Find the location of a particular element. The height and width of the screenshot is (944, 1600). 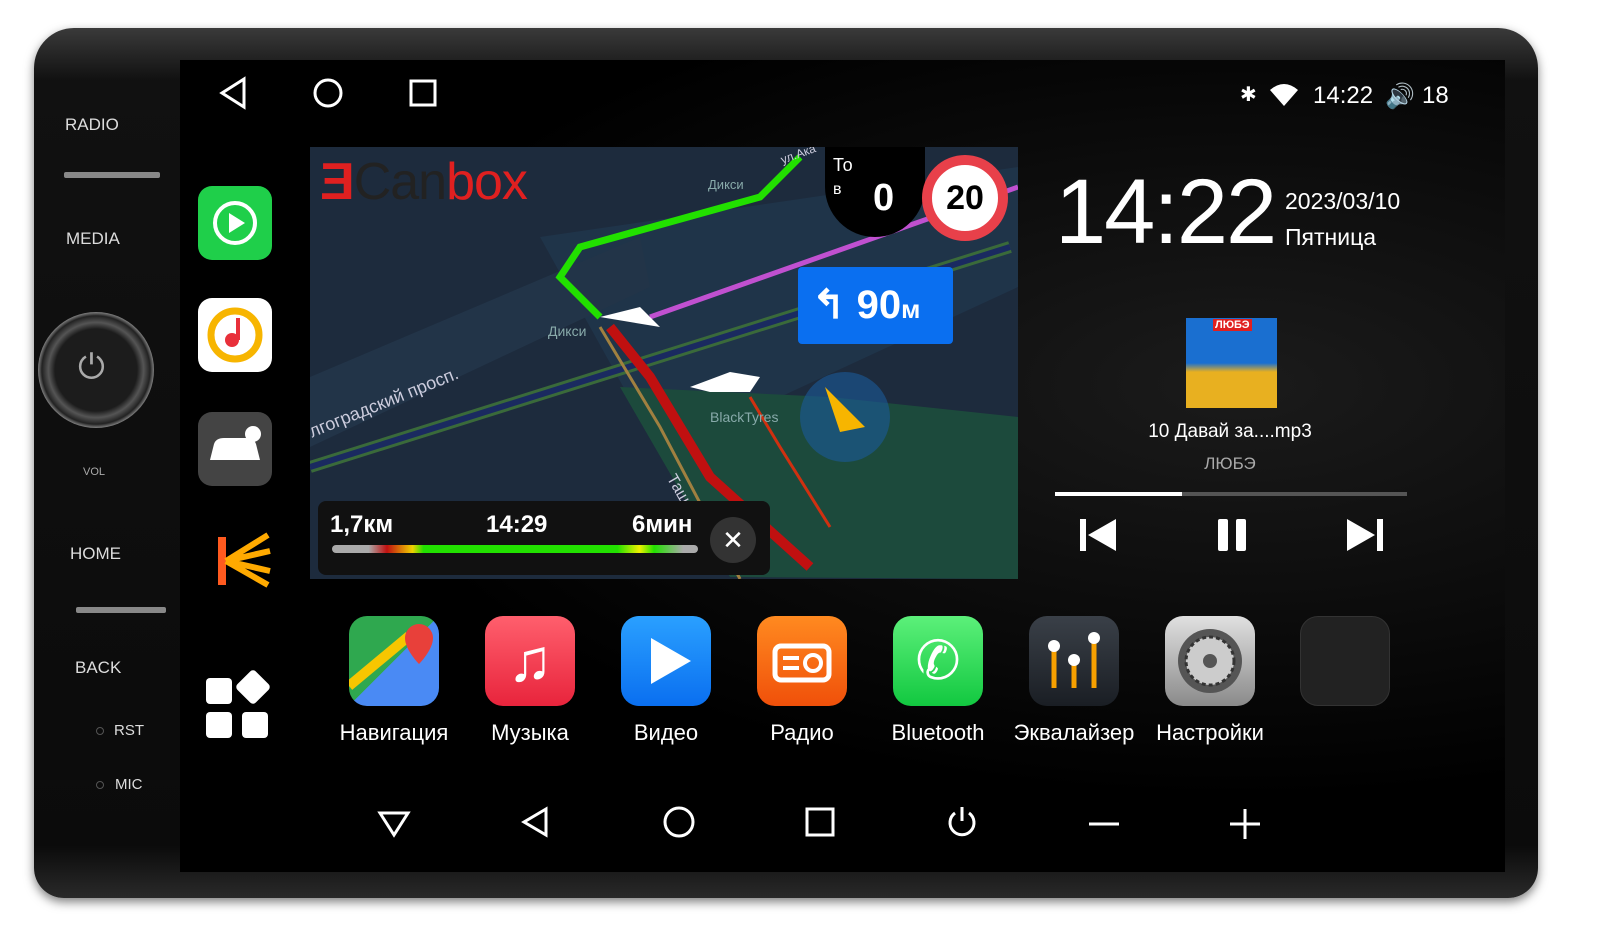

maneuver-hint: ↰ 90м is located at coordinates (875, 305).